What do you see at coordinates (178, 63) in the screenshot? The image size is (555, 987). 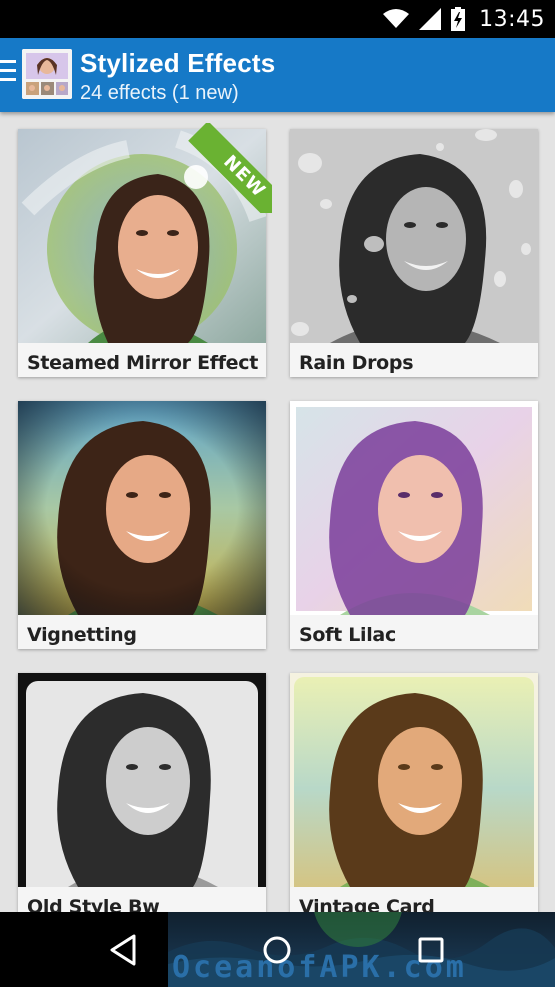 I see `app-title: Stylized Effects` at bounding box center [178, 63].